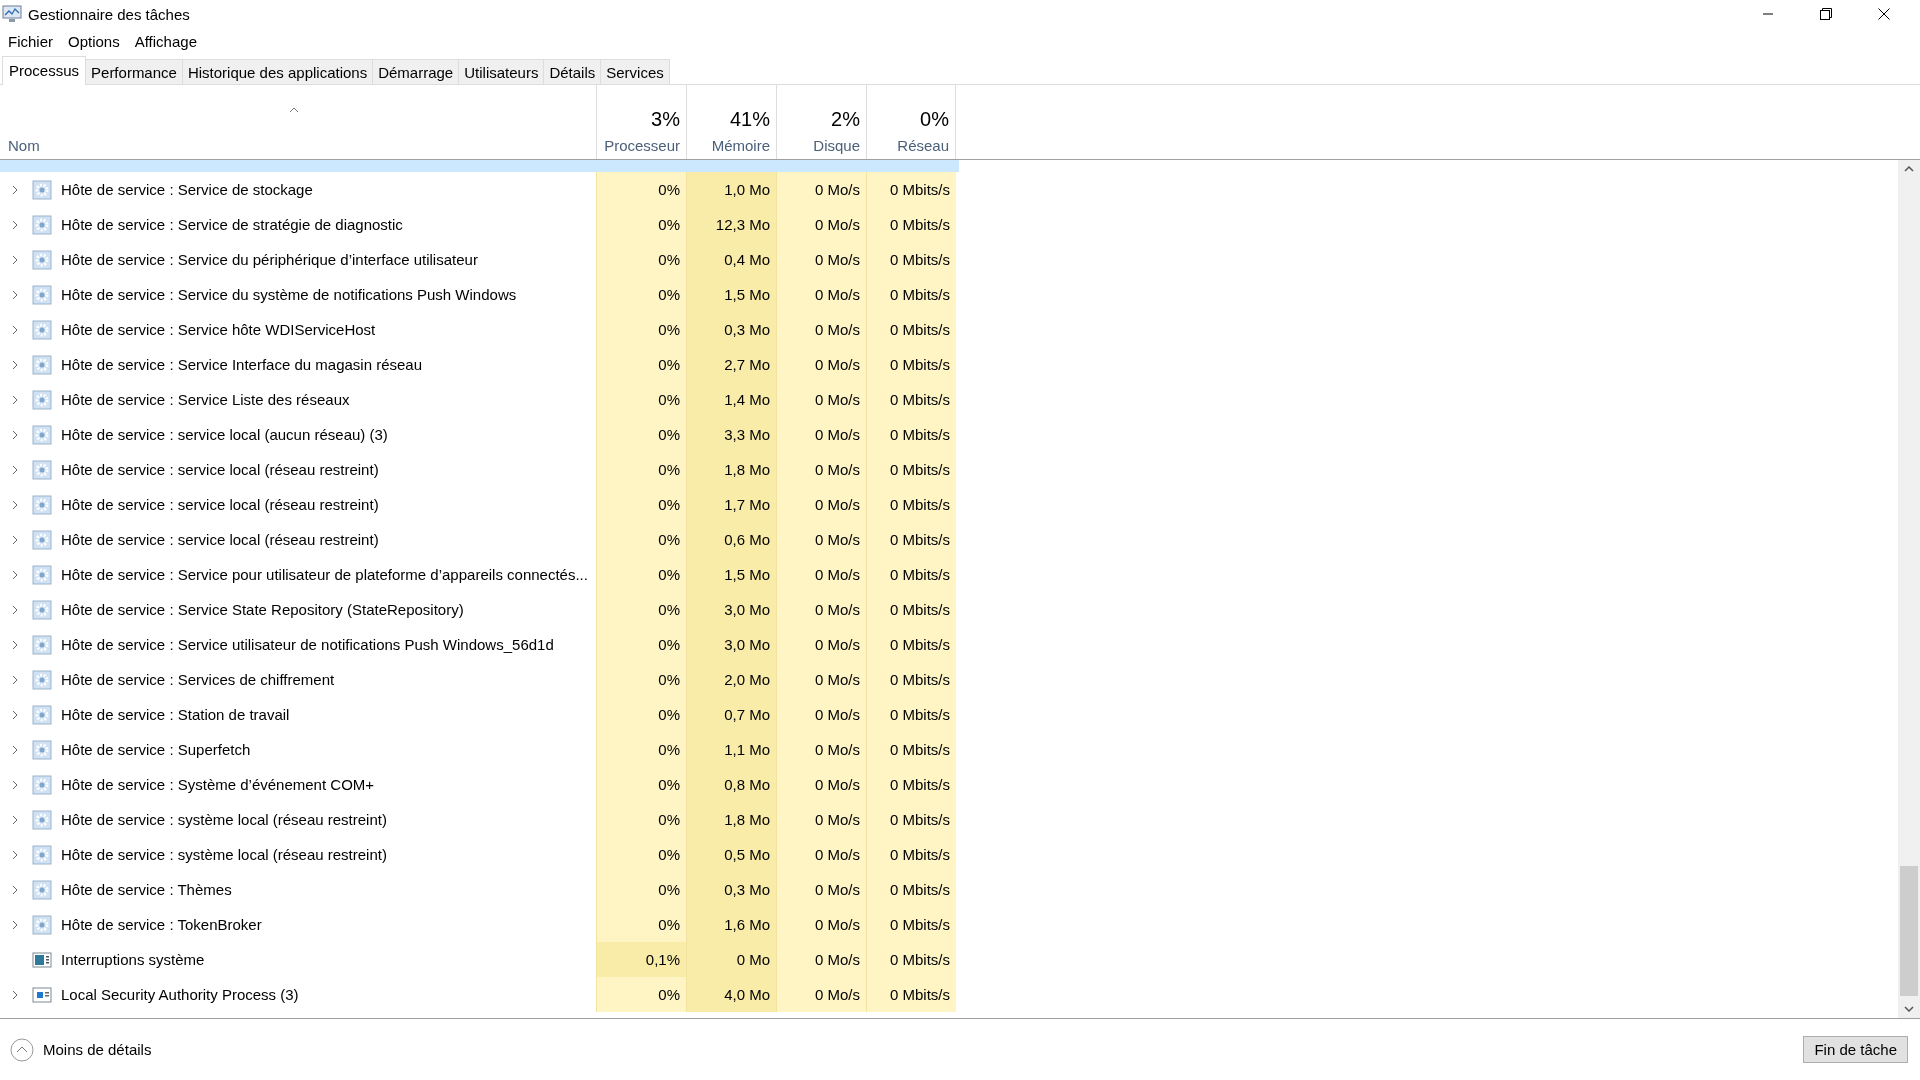 This screenshot has height=1080, width=1920. I want to click on scrollbar-thumb, so click(1909, 931).